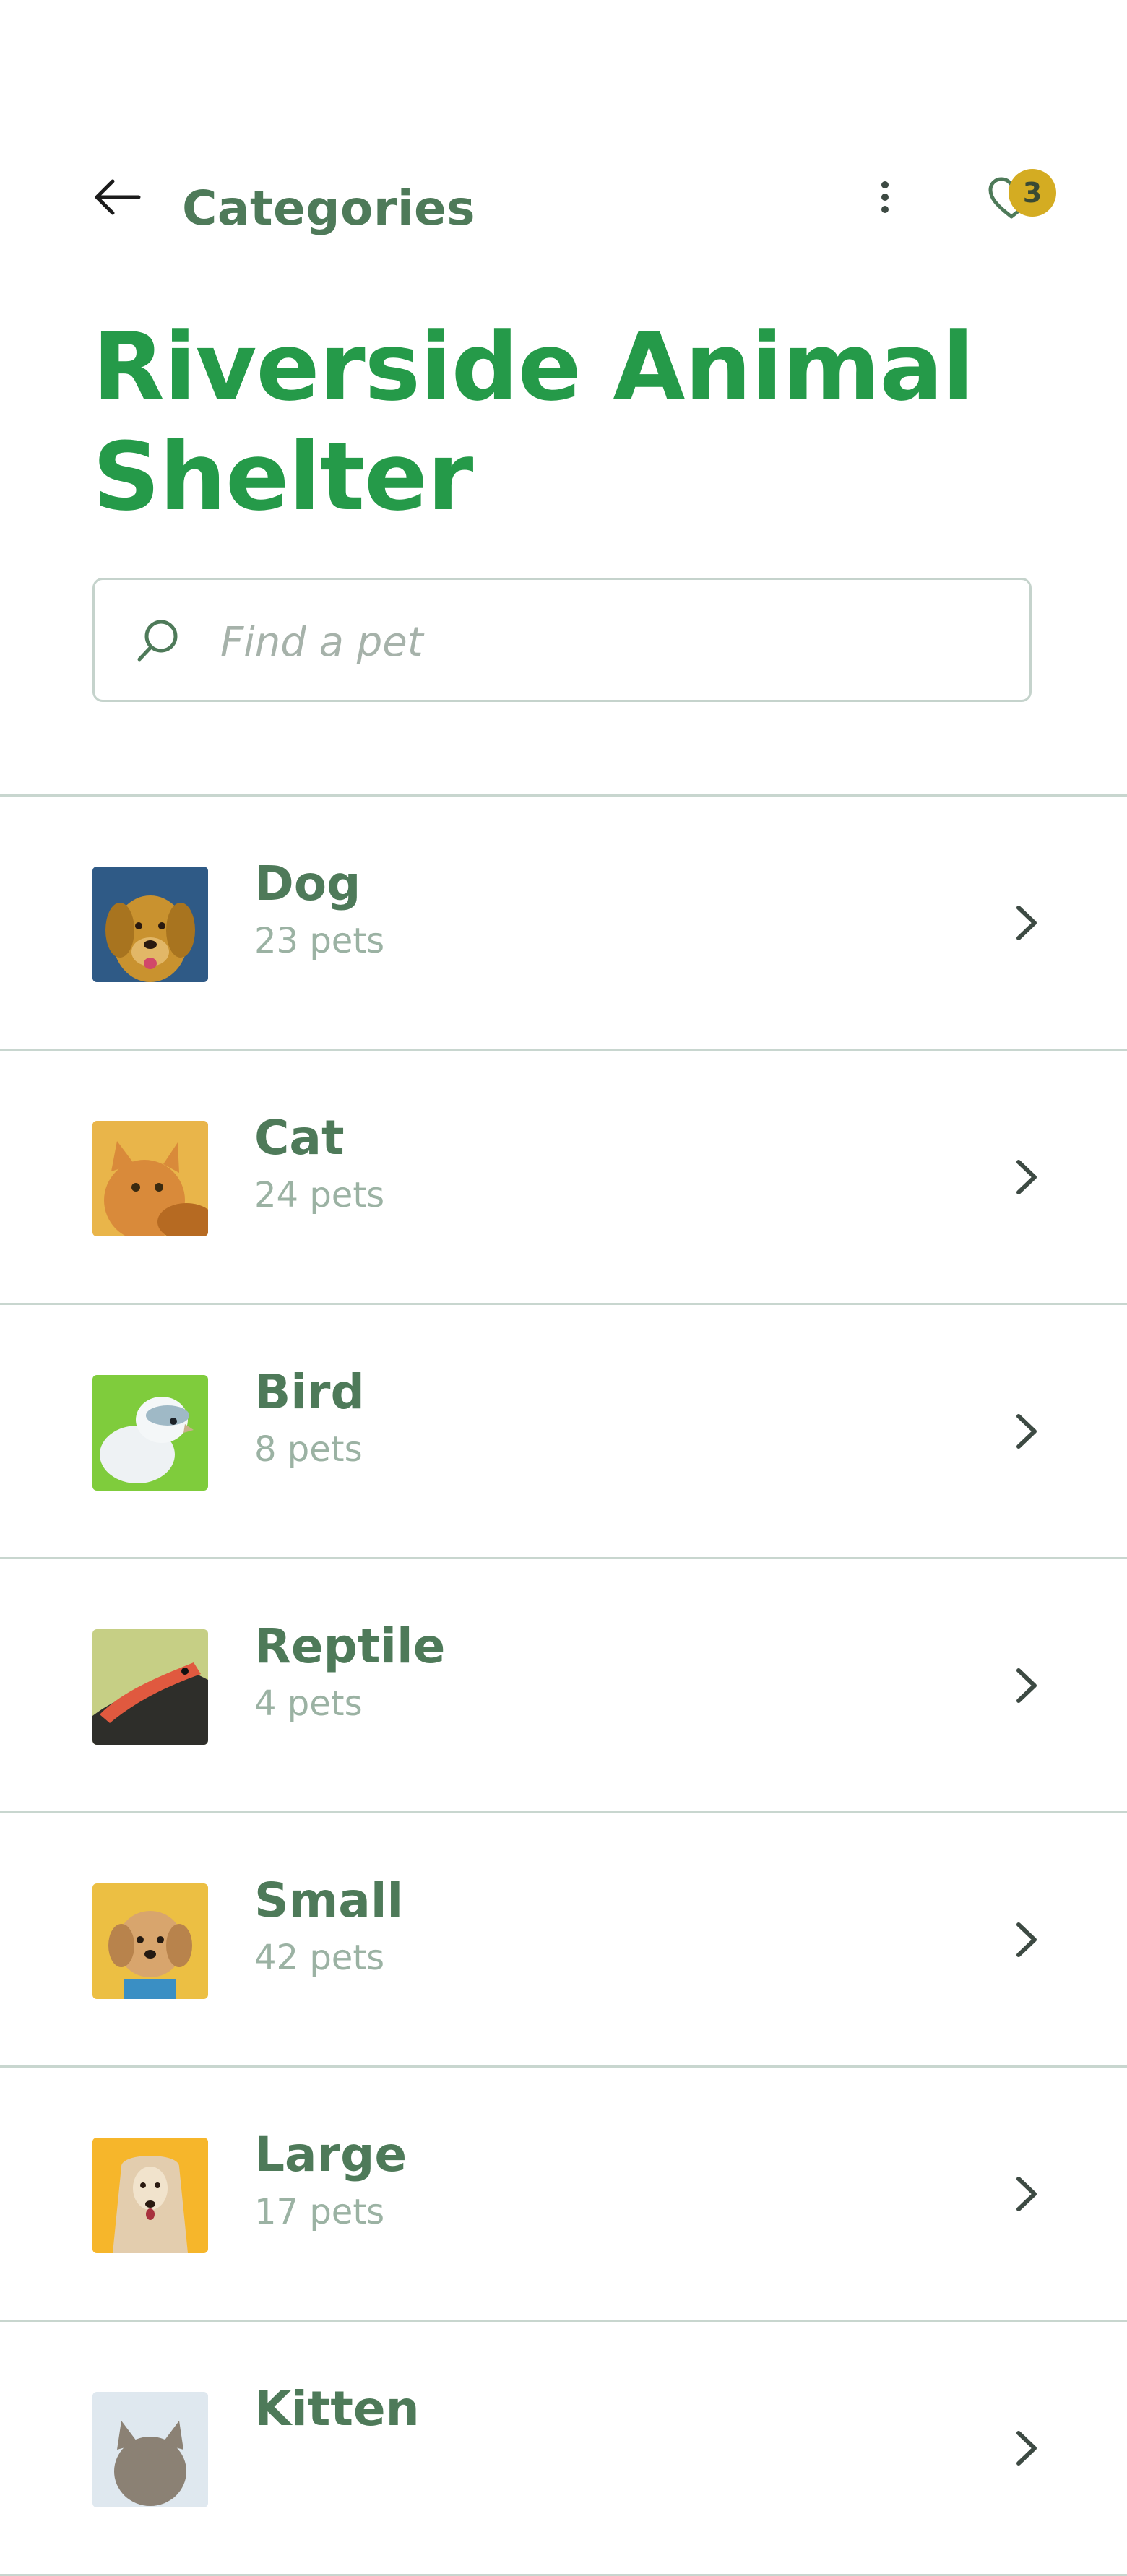  What do you see at coordinates (150, 1433) in the screenshot?
I see `white-budgie-photo` at bounding box center [150, 1433].